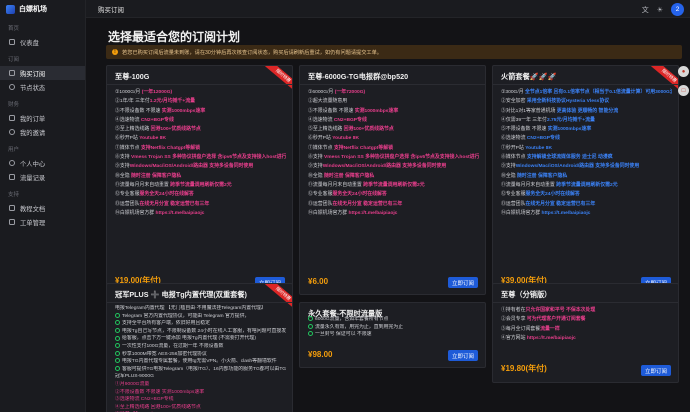 The width and height of the screenshot is (690, 412). Describe the element at coordinates (12, 87) in the screenshot. I see `node-status-icon` at that location.